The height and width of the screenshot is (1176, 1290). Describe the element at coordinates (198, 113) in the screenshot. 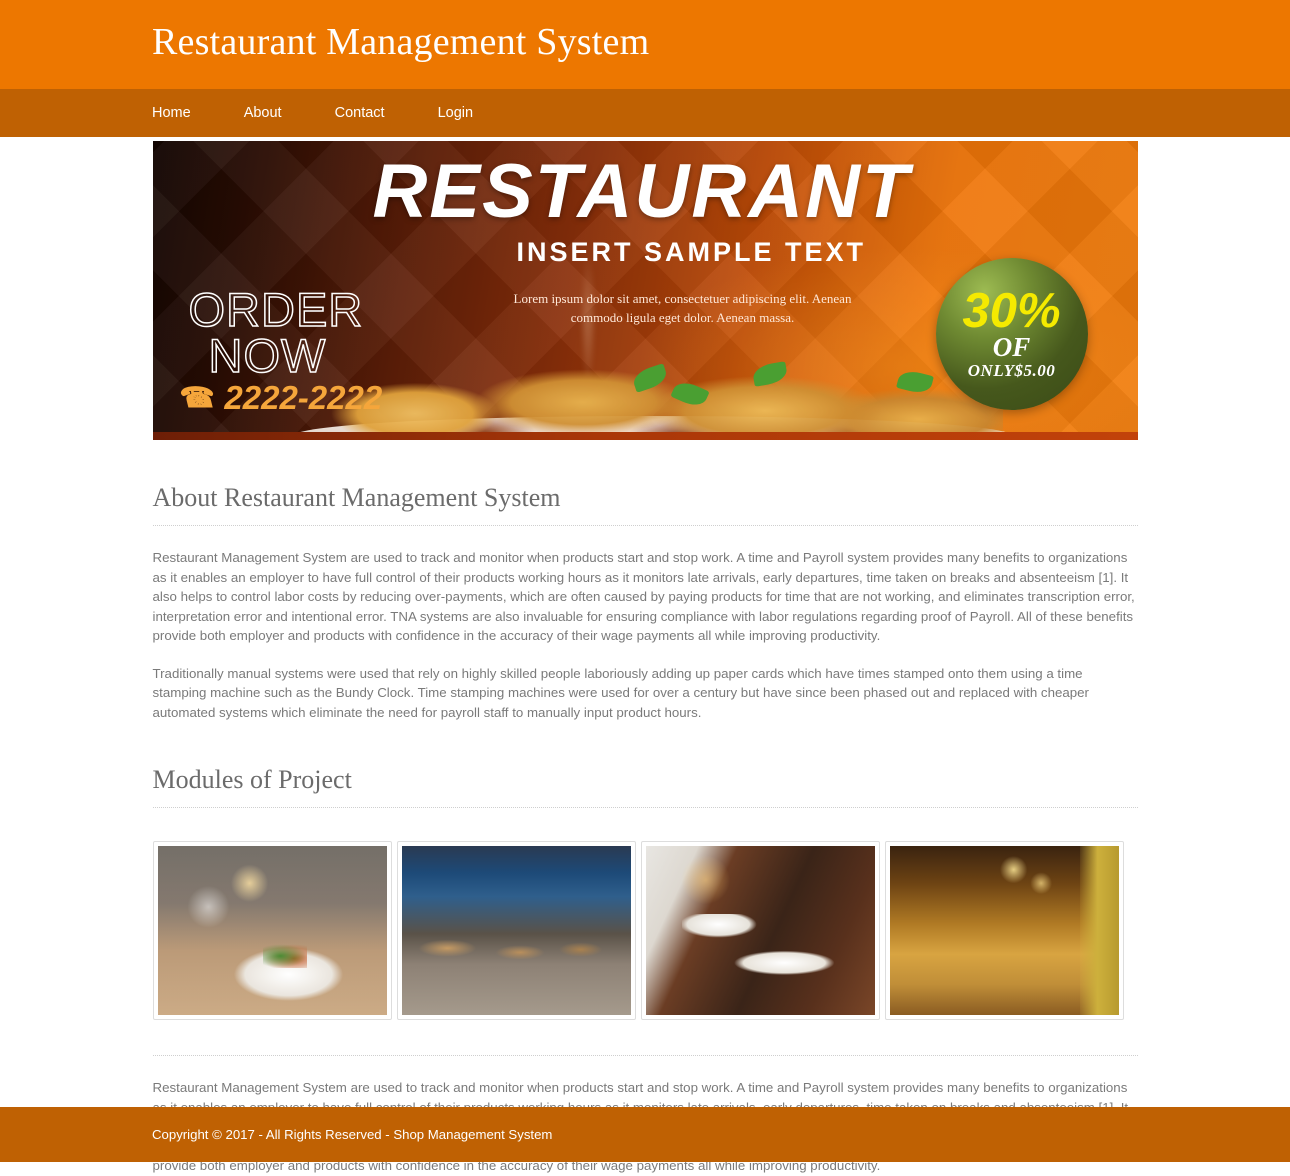

I see `nav-item-home: Home` at that location.